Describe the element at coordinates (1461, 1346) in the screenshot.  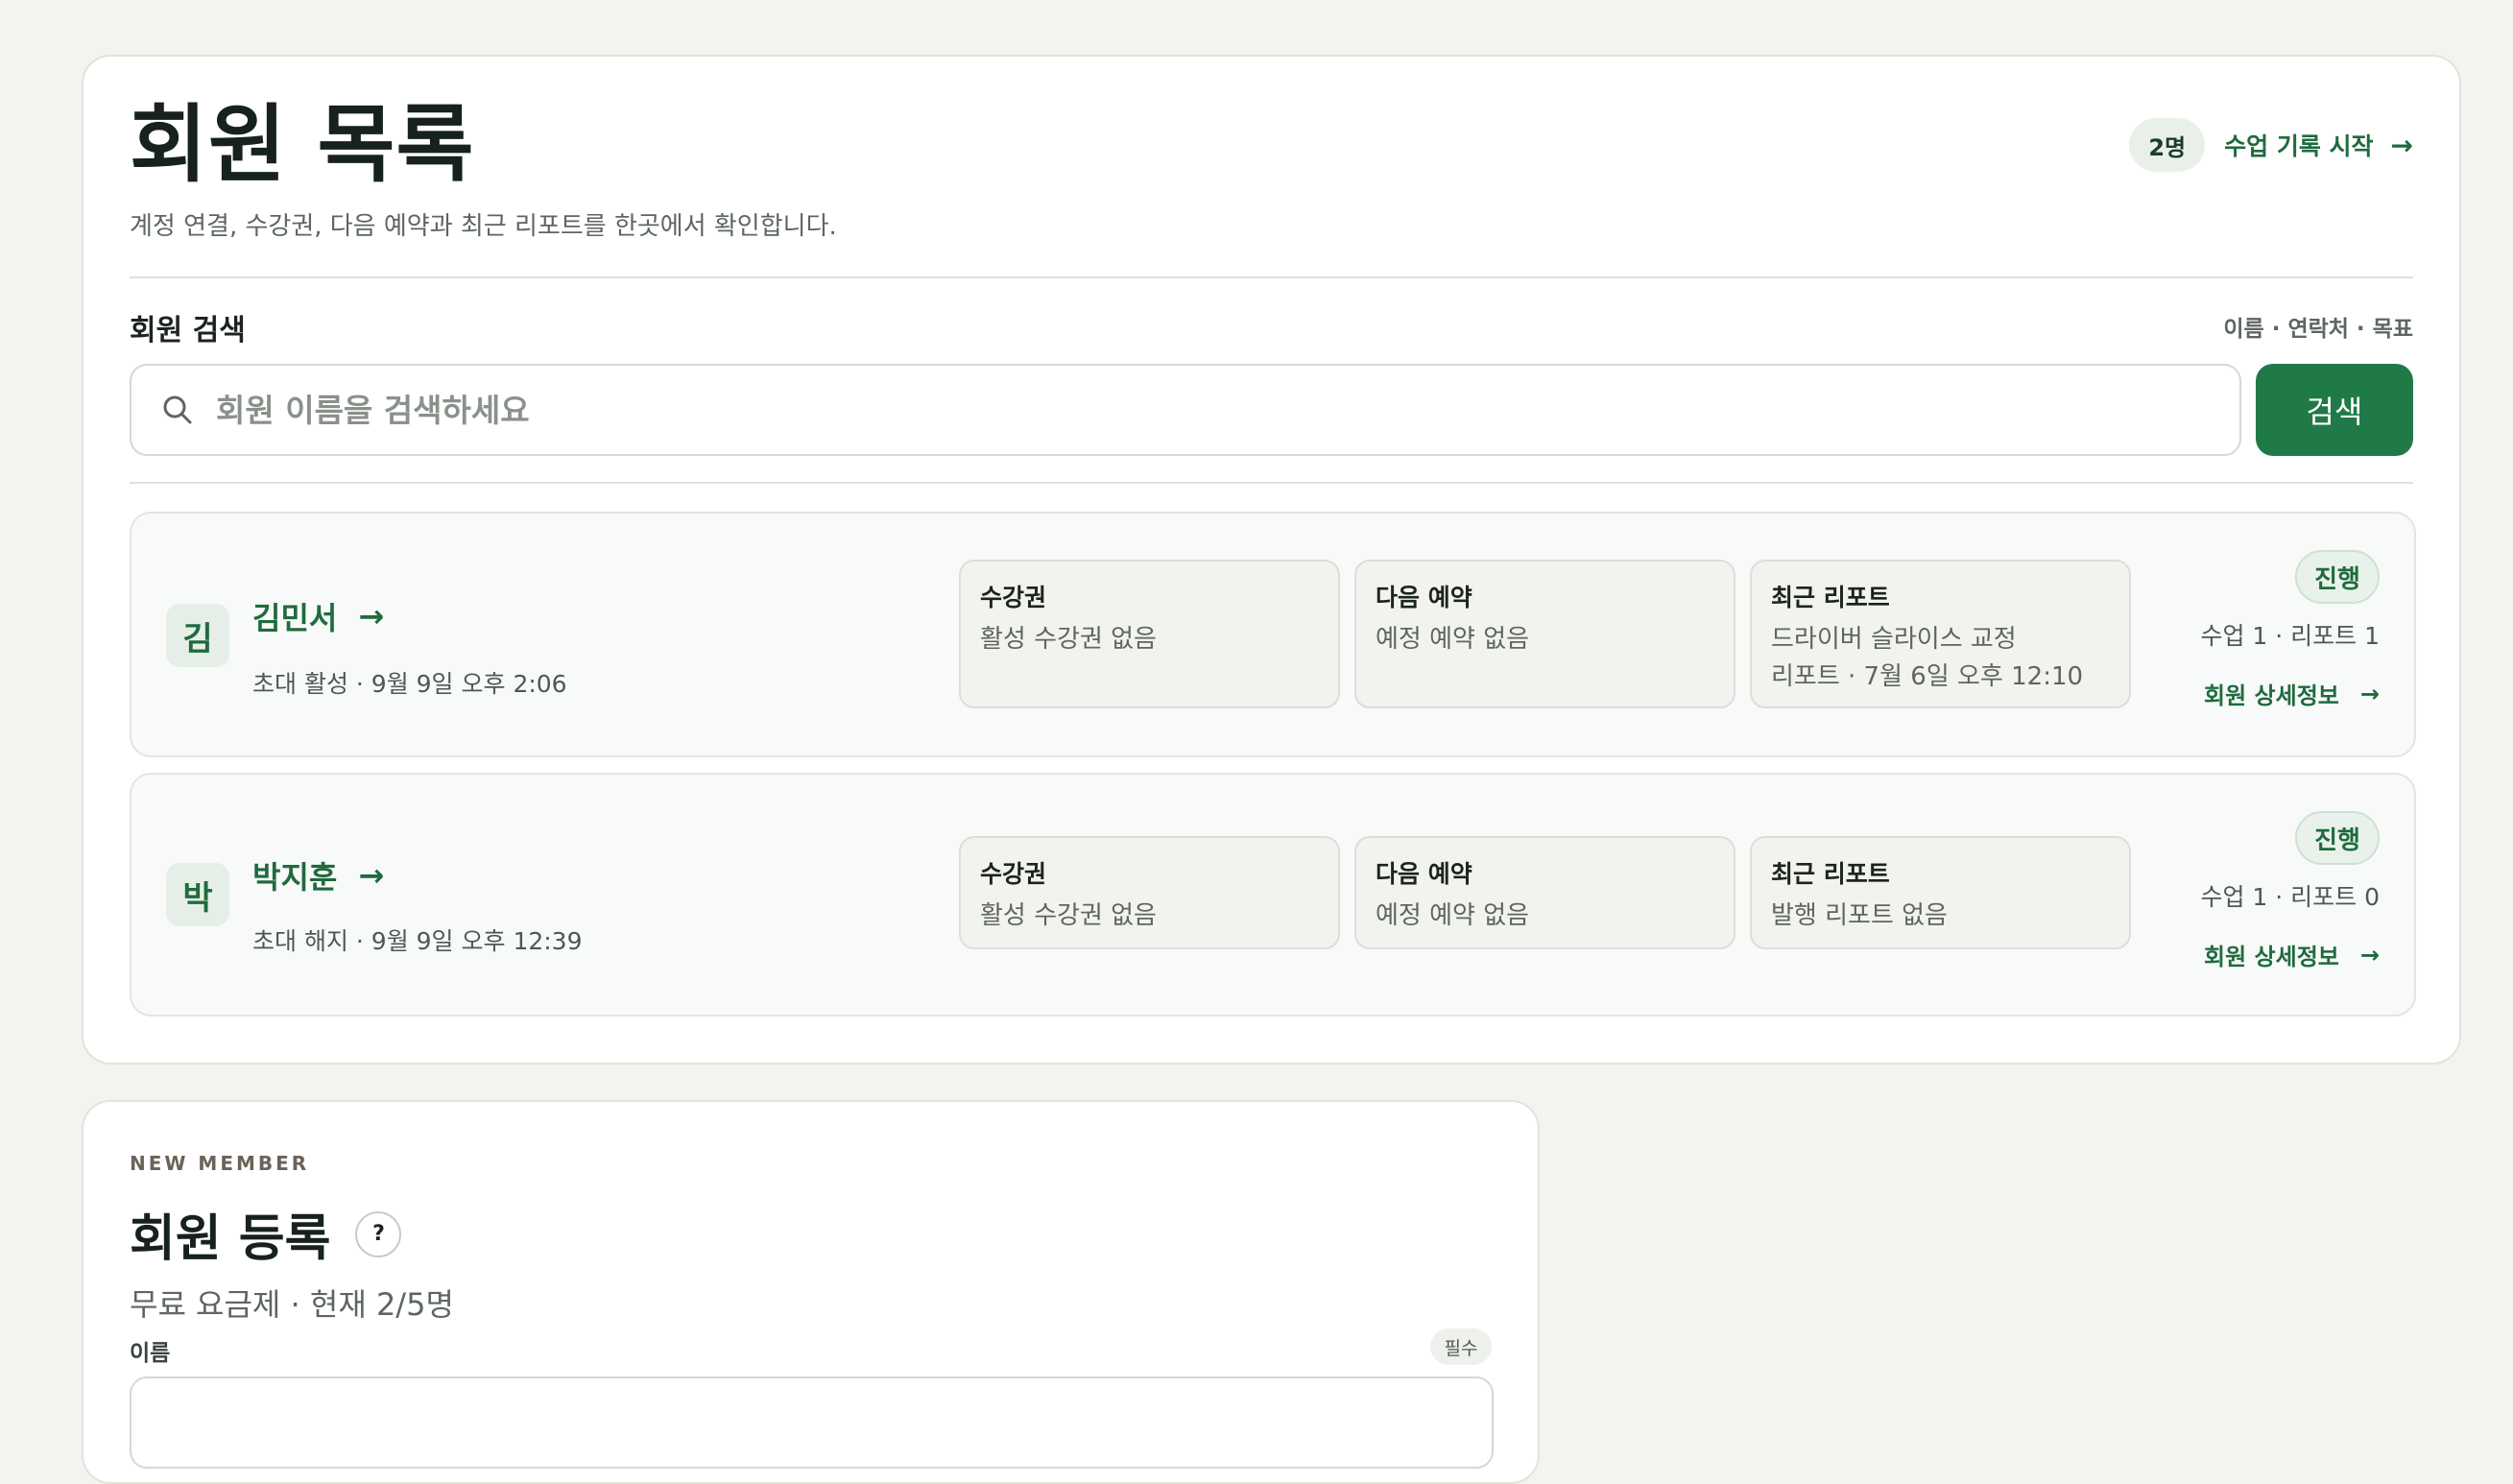
I see `required-badge: 필수` at that location.